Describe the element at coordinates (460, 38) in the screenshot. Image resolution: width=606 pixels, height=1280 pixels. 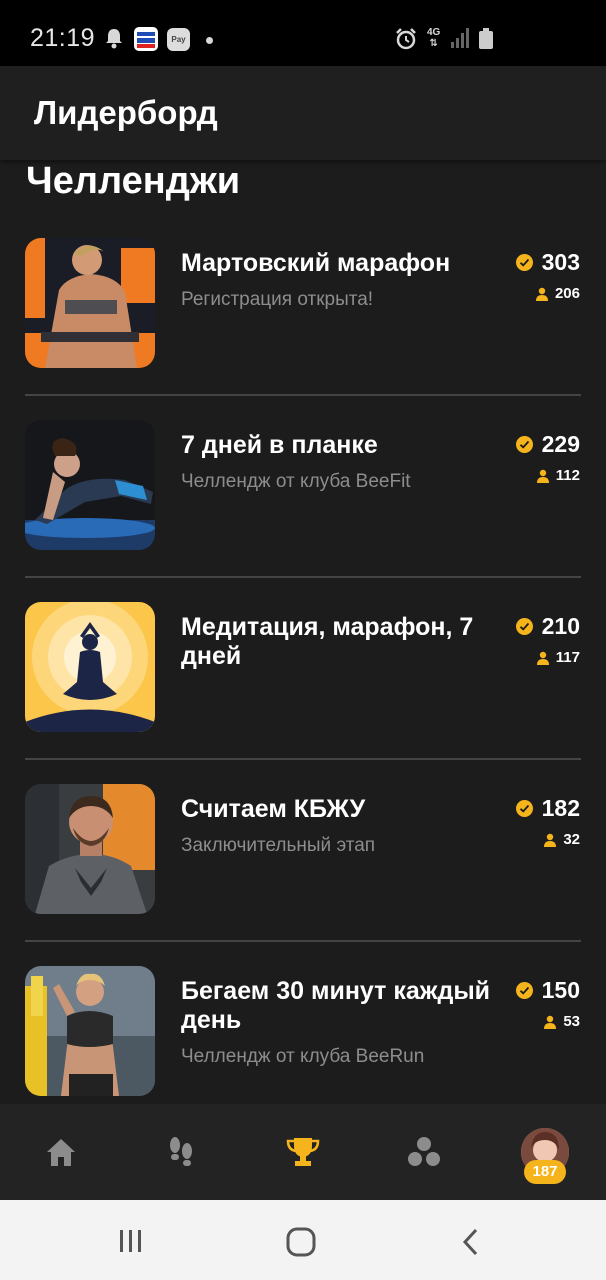
I see `signal-icon` at that location.